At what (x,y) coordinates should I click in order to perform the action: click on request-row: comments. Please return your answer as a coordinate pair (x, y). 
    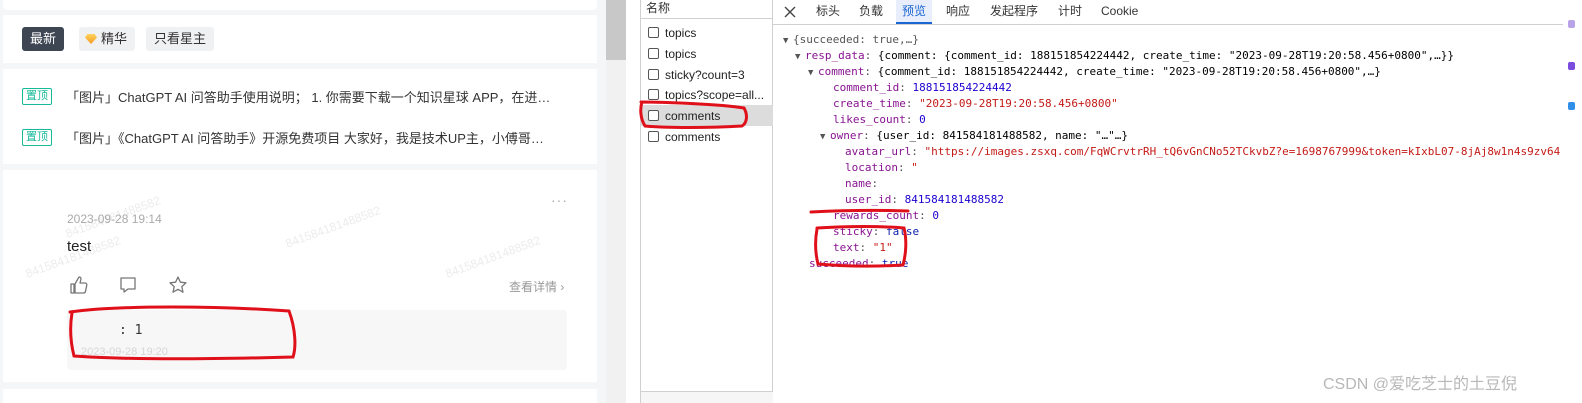
    Looking at the image, I should click on (707, 136).